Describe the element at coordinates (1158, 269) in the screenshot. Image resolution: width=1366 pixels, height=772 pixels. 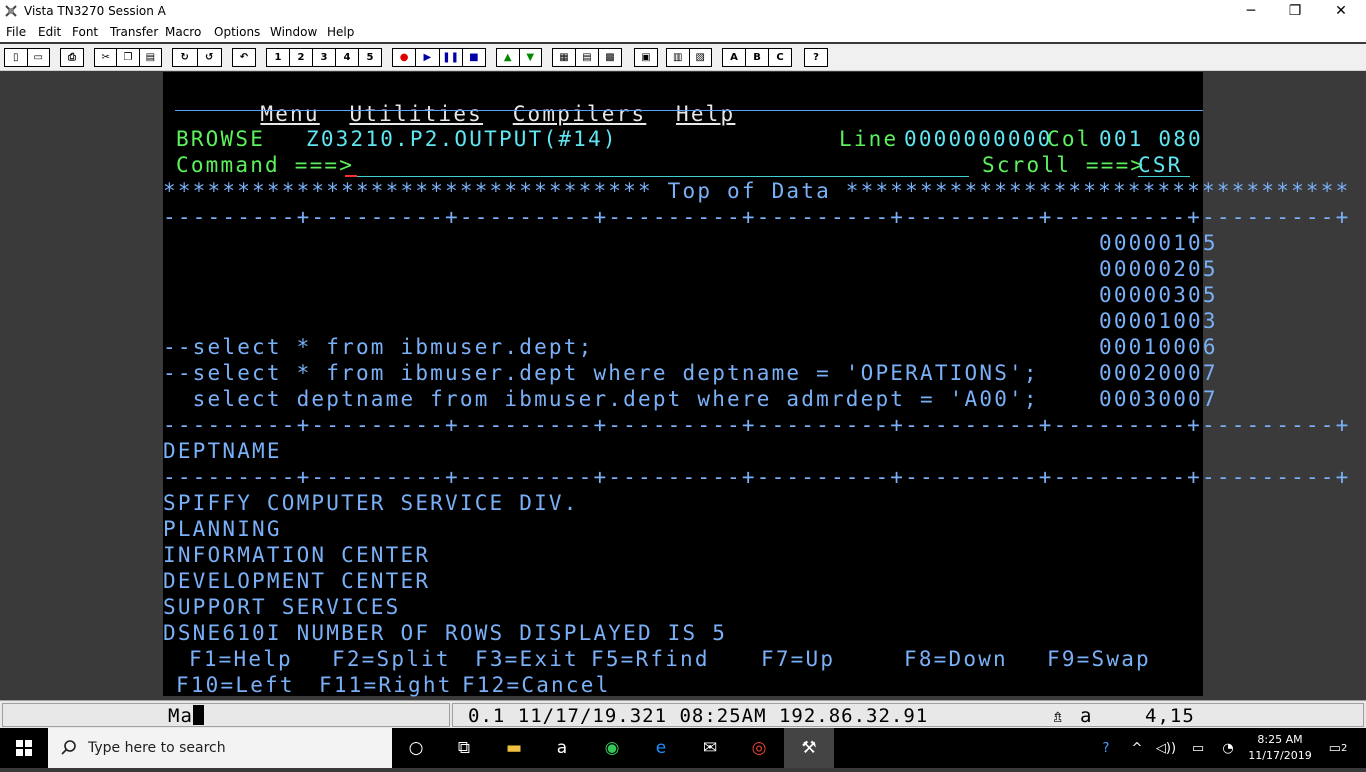
I see `seq-number: 00000205` at that location.